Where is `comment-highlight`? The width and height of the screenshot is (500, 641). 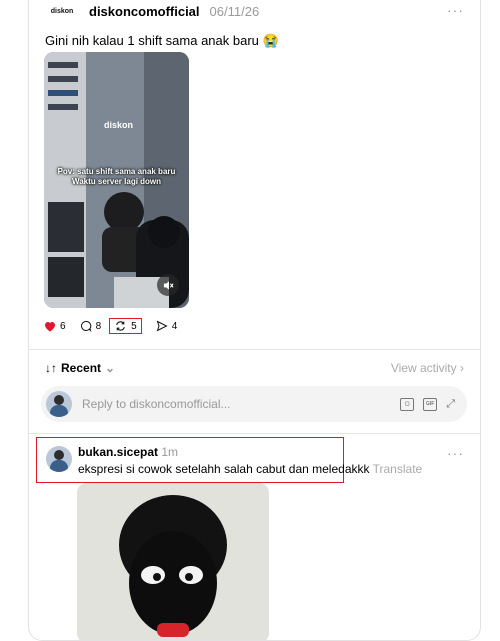
comment-highlight is located at coordinates (190, 460).